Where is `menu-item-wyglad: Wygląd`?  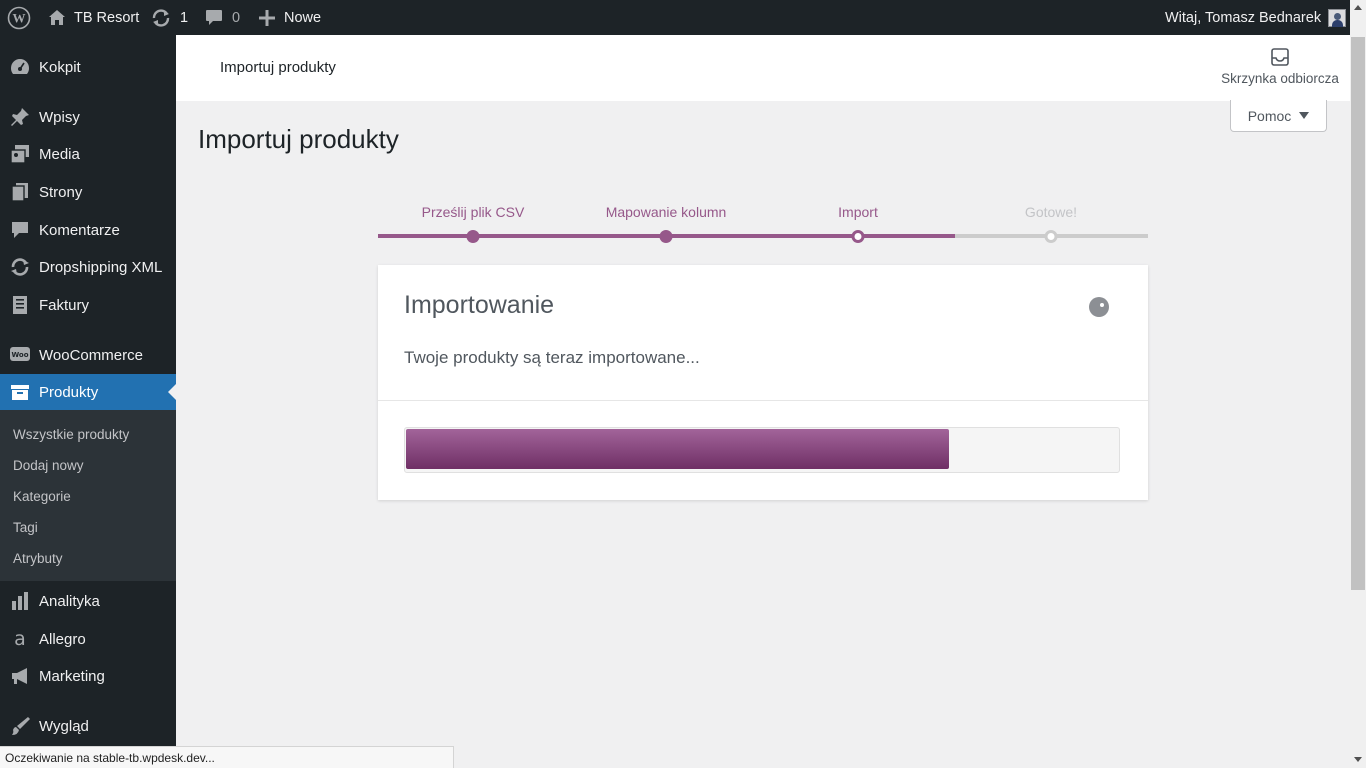
menu-item-wyglad: Wygląd is located at coordinates (88, 726).